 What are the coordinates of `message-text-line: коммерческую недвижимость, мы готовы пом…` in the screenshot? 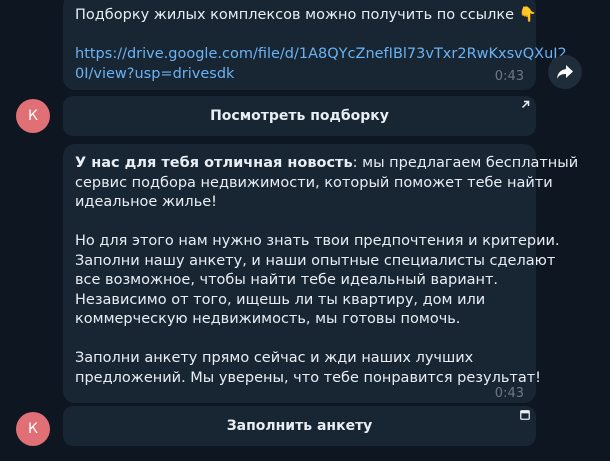 It's located at (268, 319).